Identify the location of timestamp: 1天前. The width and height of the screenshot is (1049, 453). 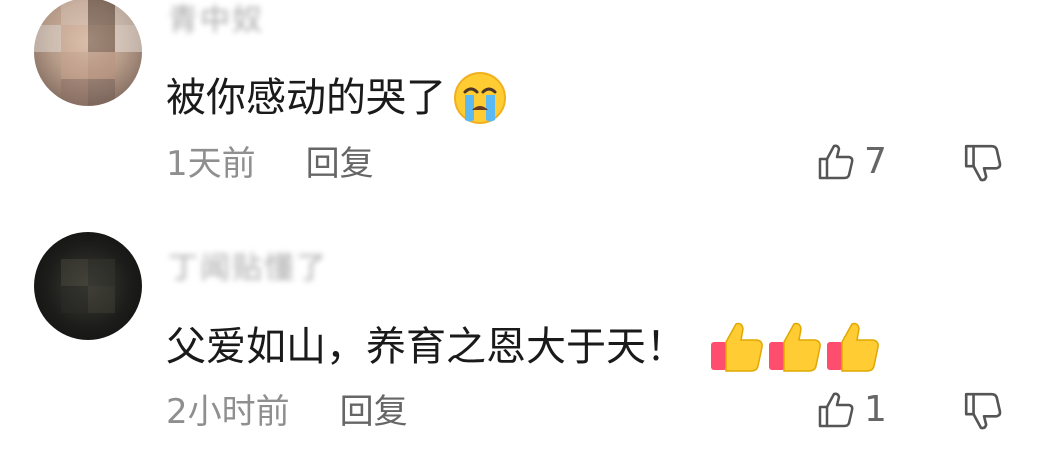
(211, 164).